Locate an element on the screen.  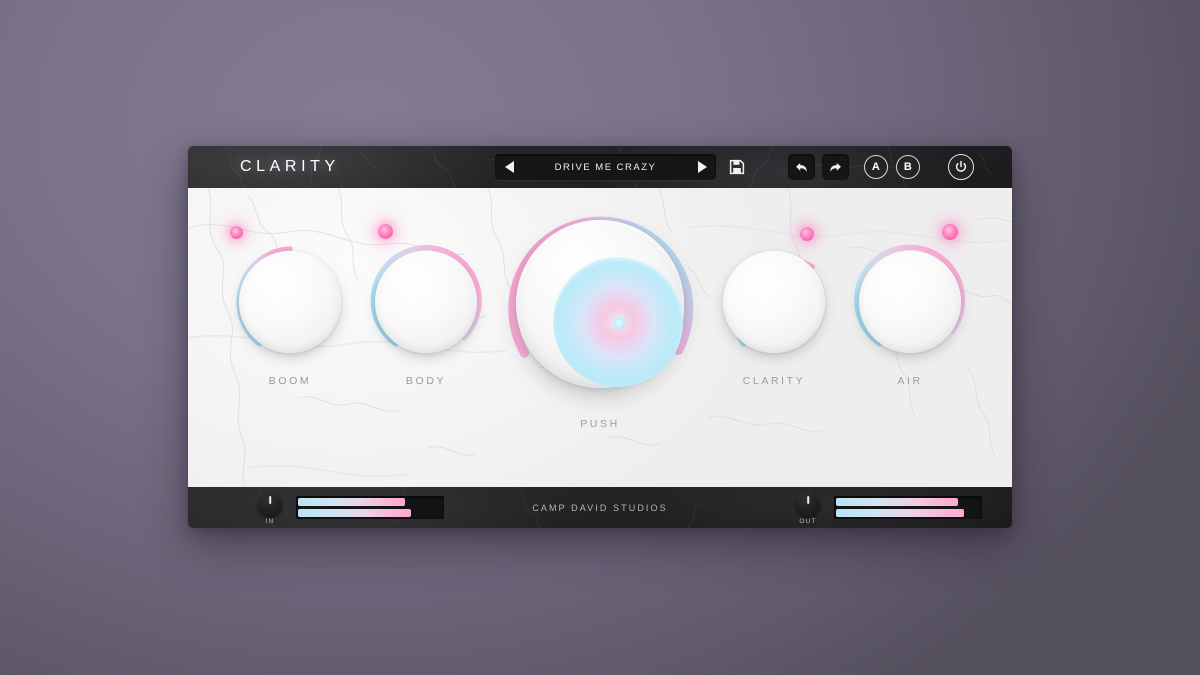
preset-slot-a-label: A is located at coordinates (876, 167).